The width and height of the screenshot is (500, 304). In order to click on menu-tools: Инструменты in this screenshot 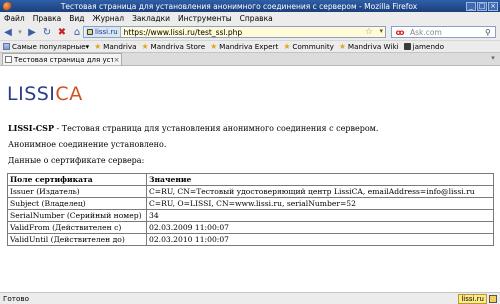, I will do `click(205, 18)`.